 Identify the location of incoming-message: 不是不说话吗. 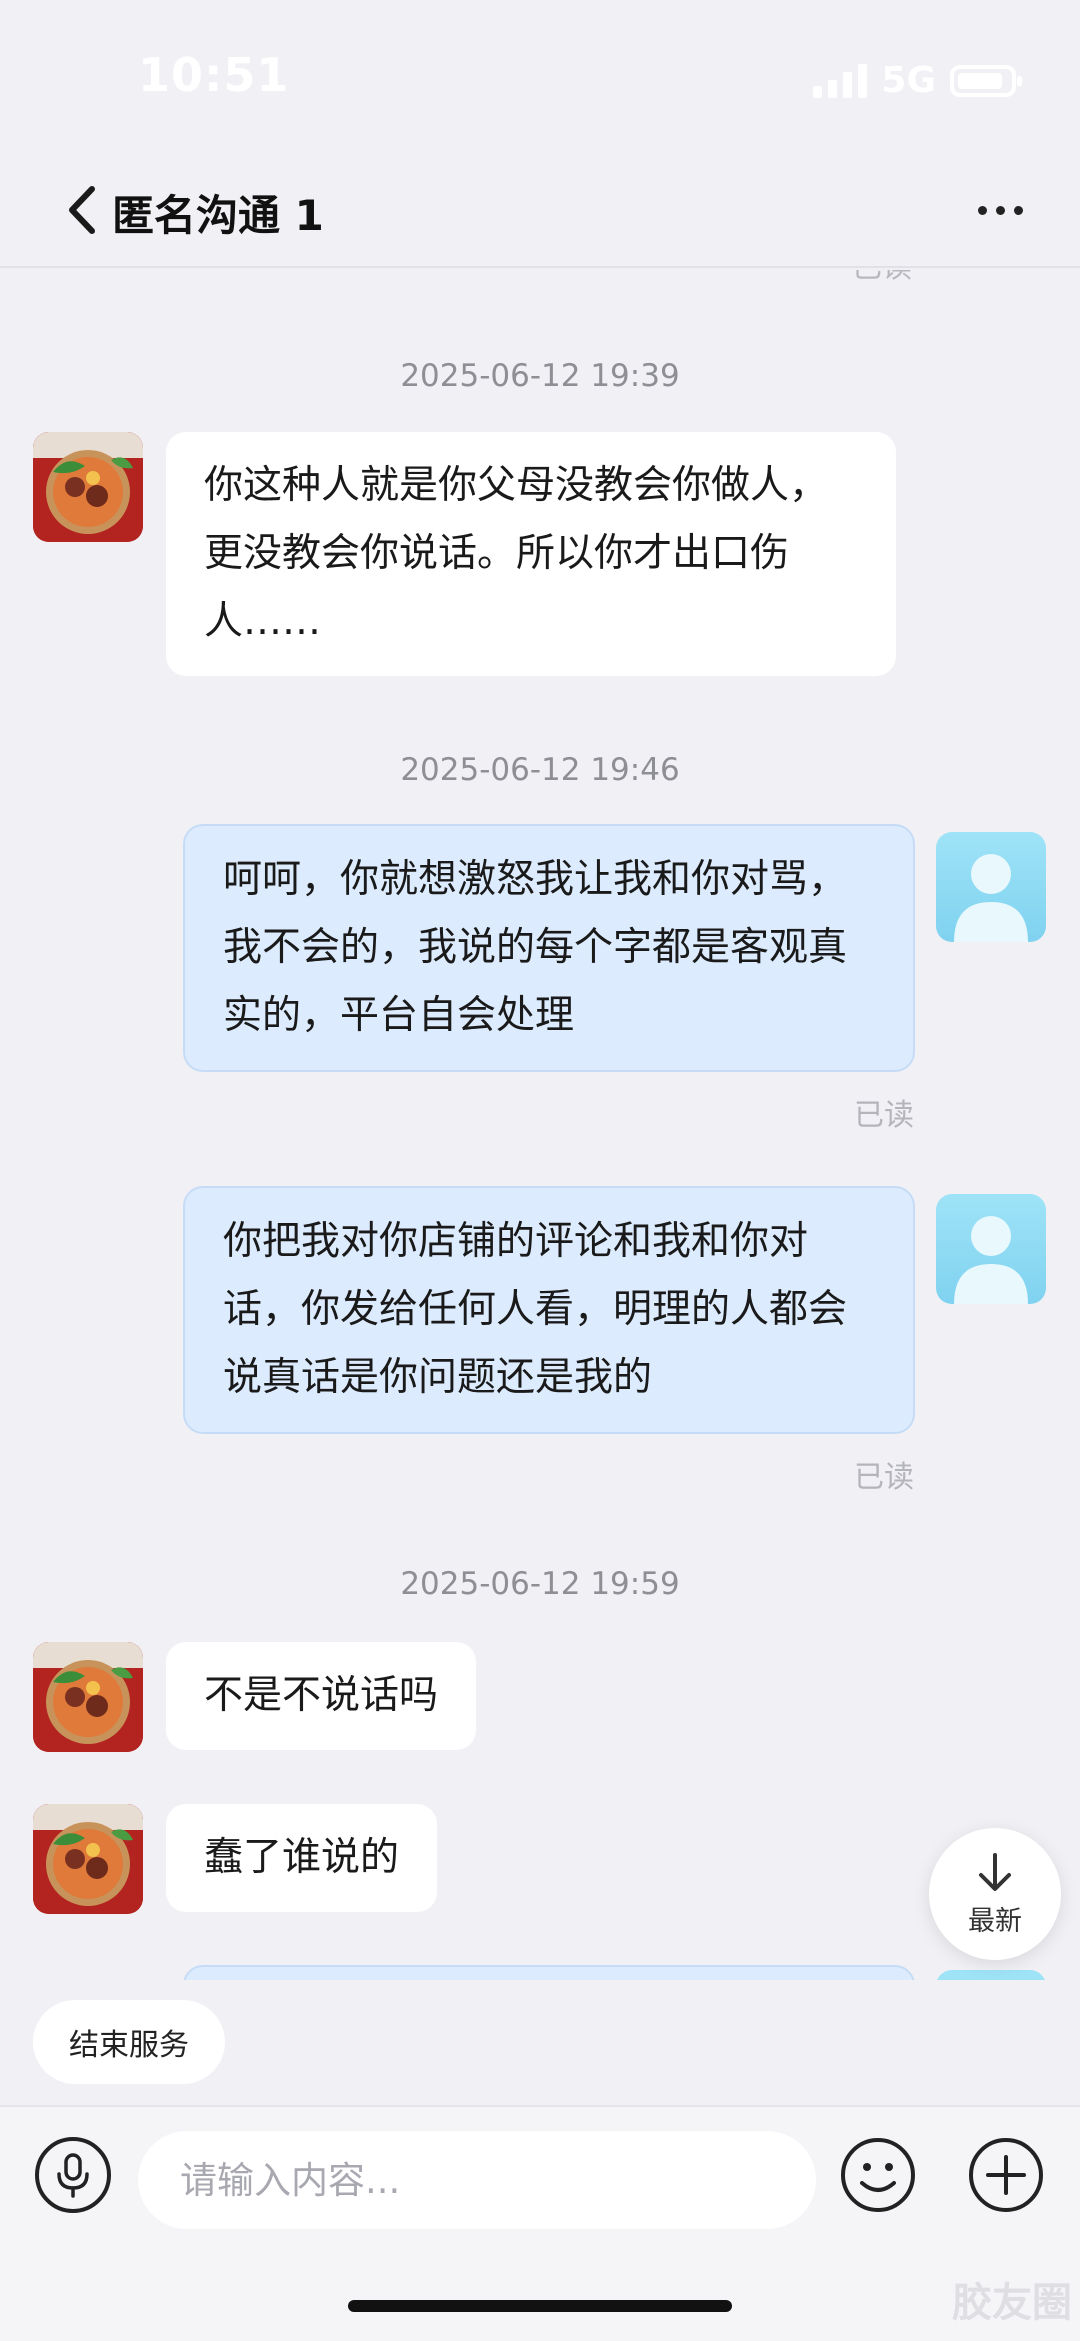
(321, 1696).